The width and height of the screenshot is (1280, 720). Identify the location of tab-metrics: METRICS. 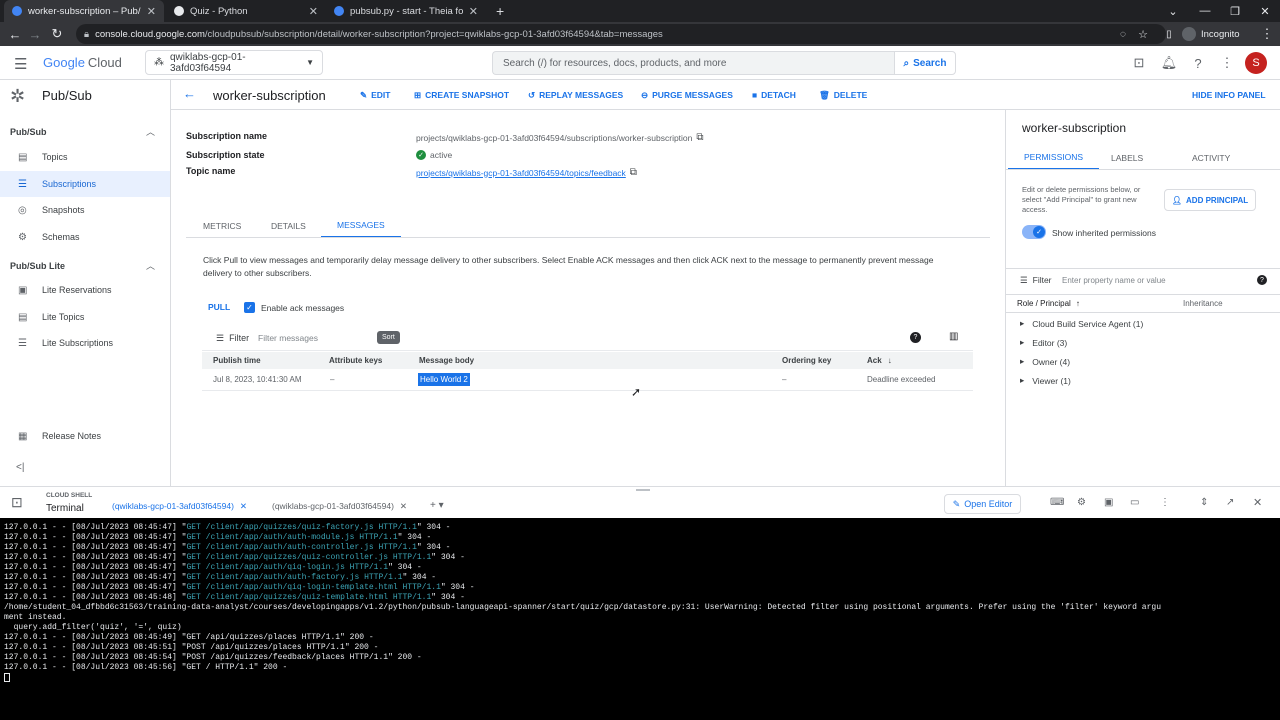
(222, 226).